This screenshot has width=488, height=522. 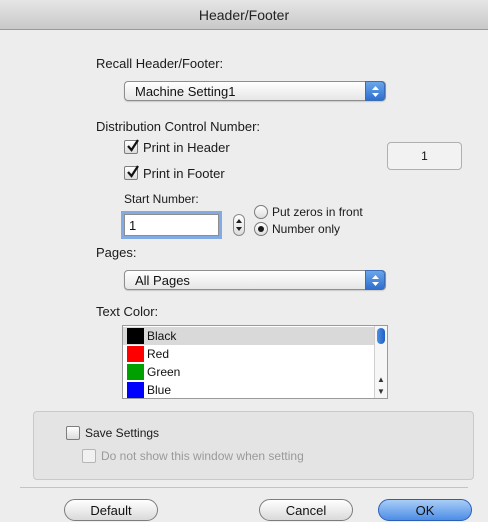 What do you see at coordinates (158, 354) in the screenshot?
I see `list-item-label: Red` at bounding box center [158, 354].